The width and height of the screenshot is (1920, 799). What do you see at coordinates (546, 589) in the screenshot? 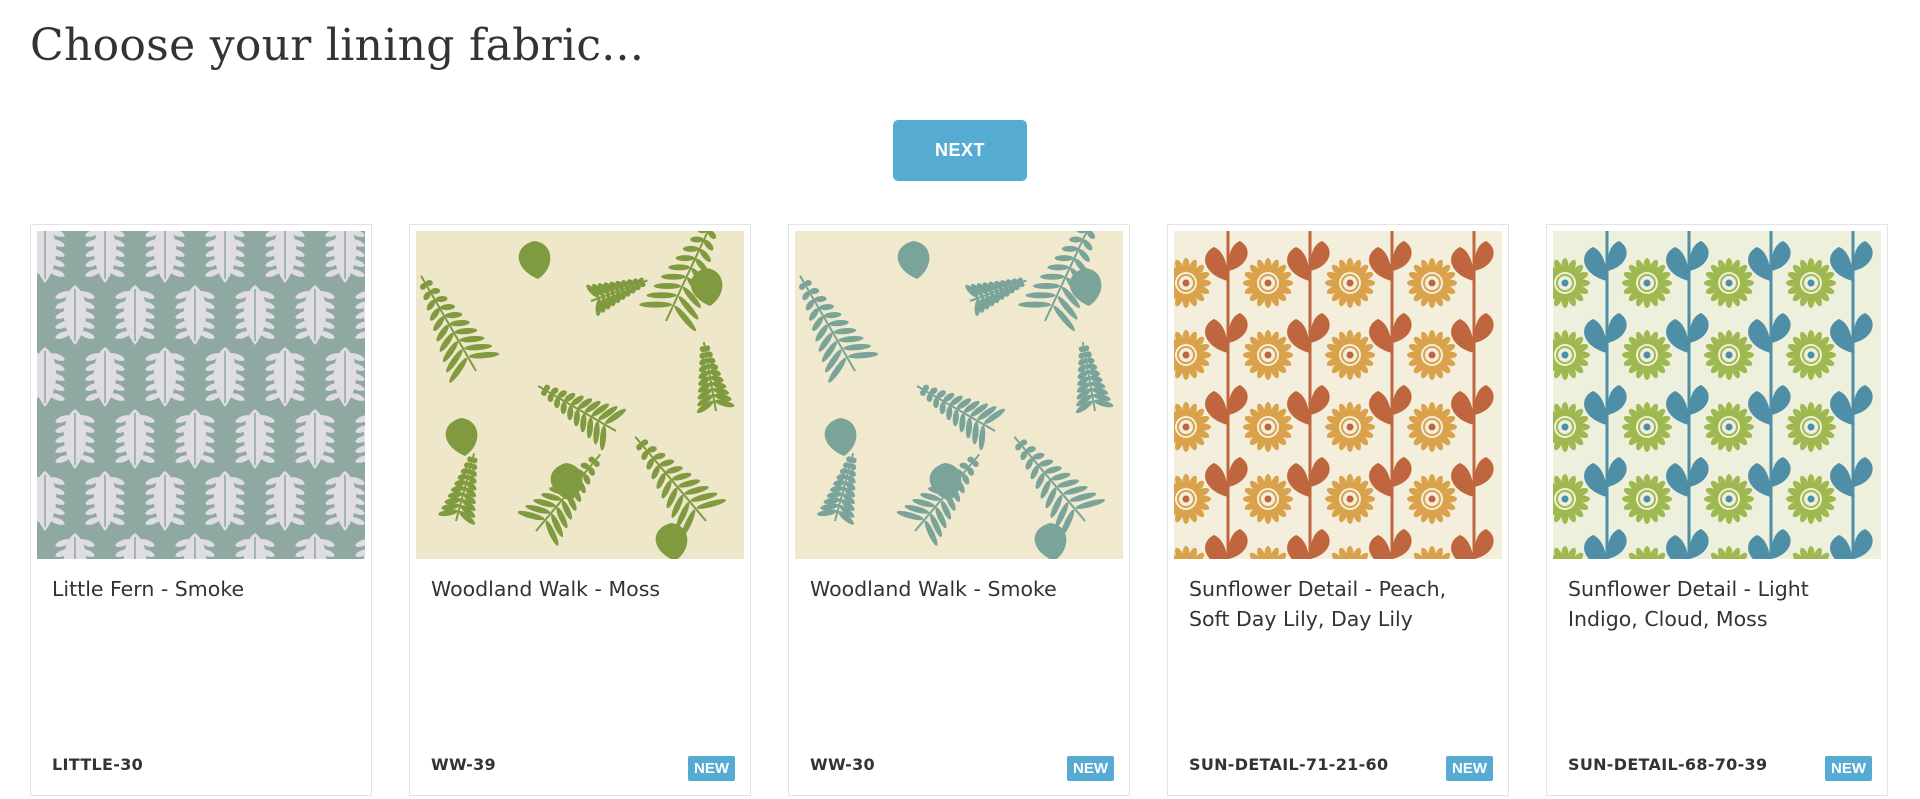
I see `fabric-name: Woodland Walk - Moss` at bounding box center [546, 589].